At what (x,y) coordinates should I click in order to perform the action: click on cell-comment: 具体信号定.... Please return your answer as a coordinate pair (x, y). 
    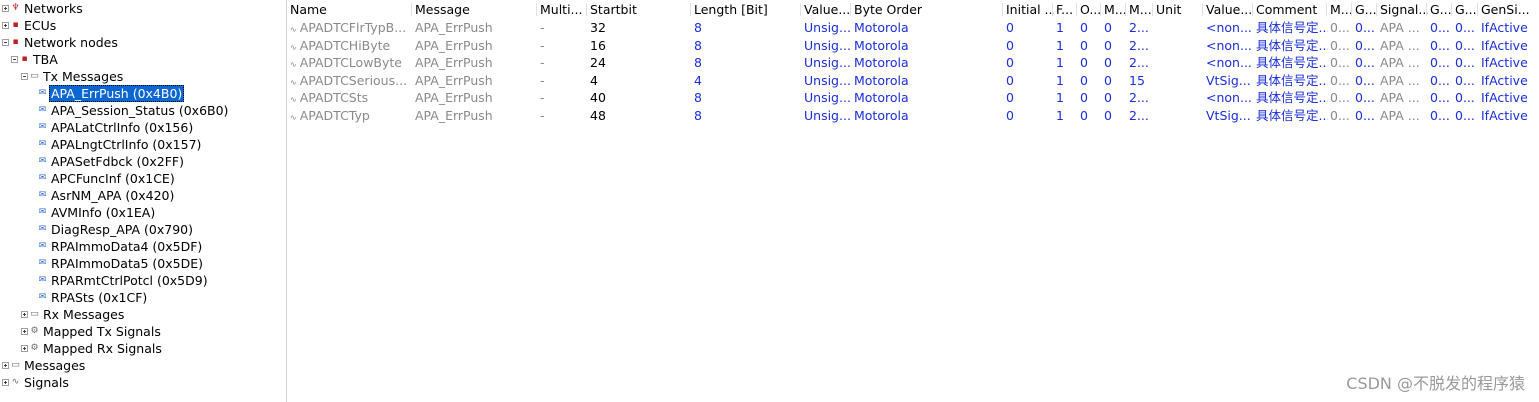
    Looking at the image, I should click on (1292, 27).